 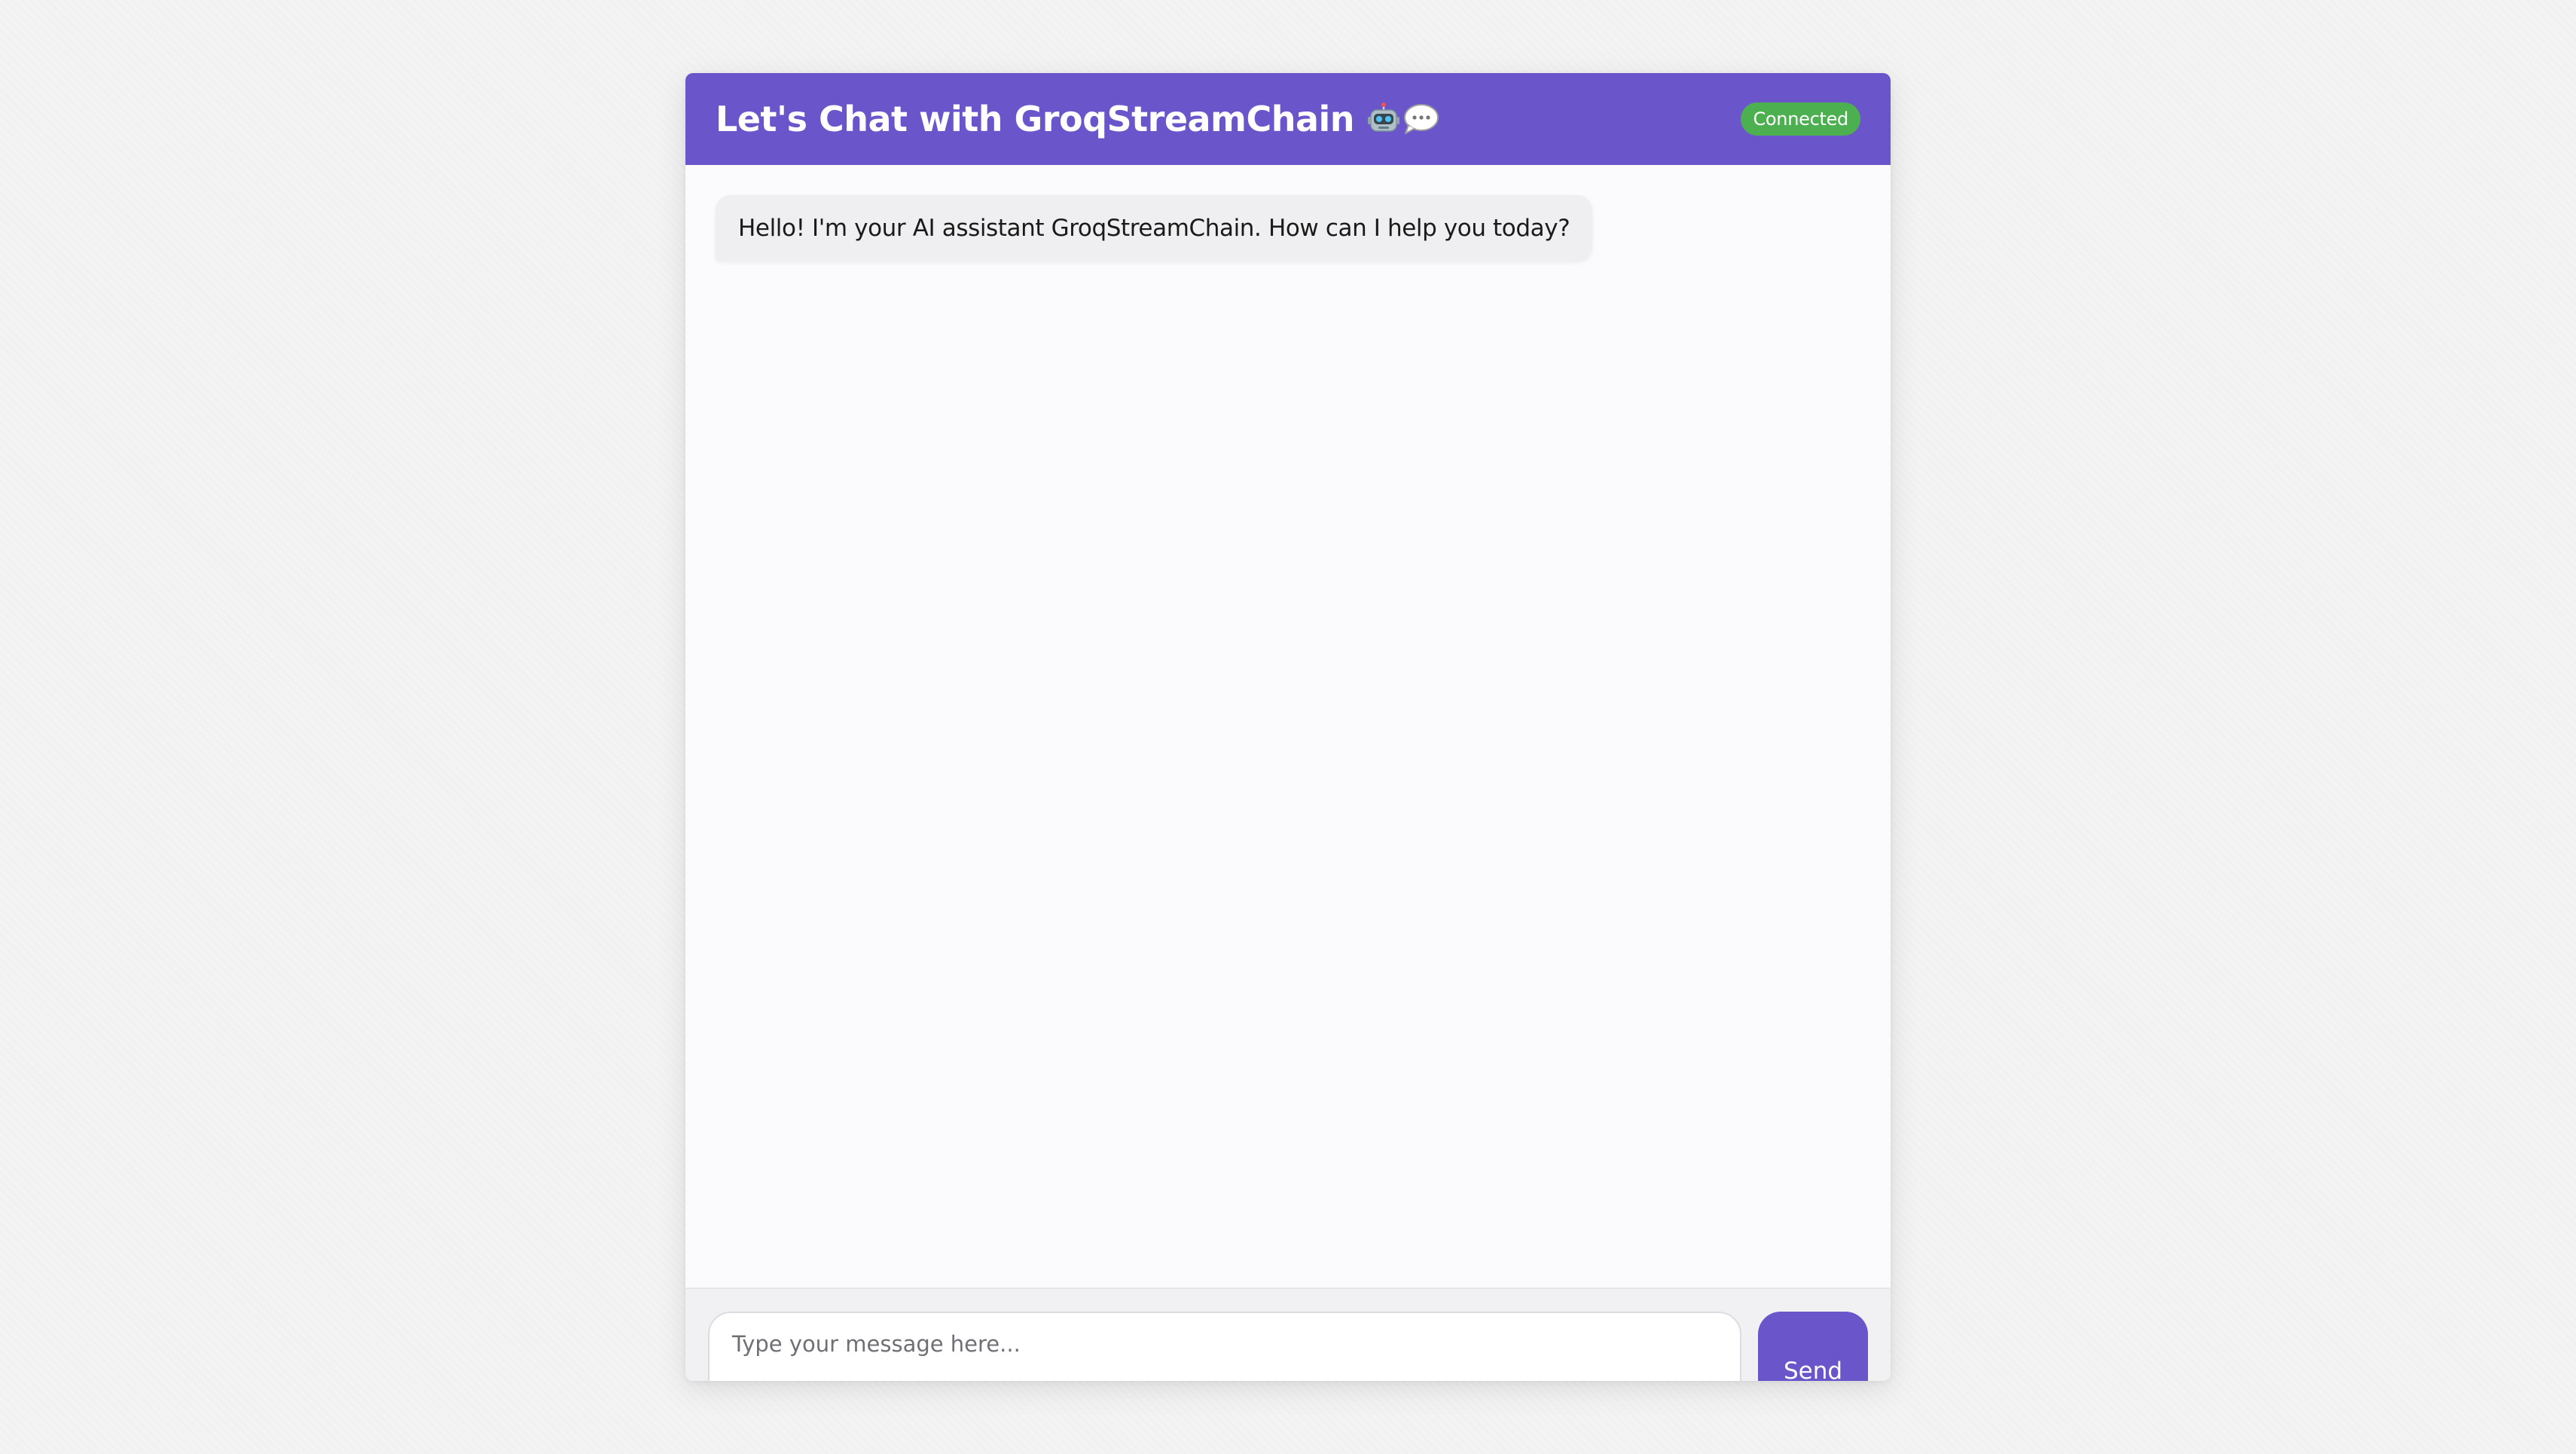 I want to click on title-icons, so click(x=1403, y=119).